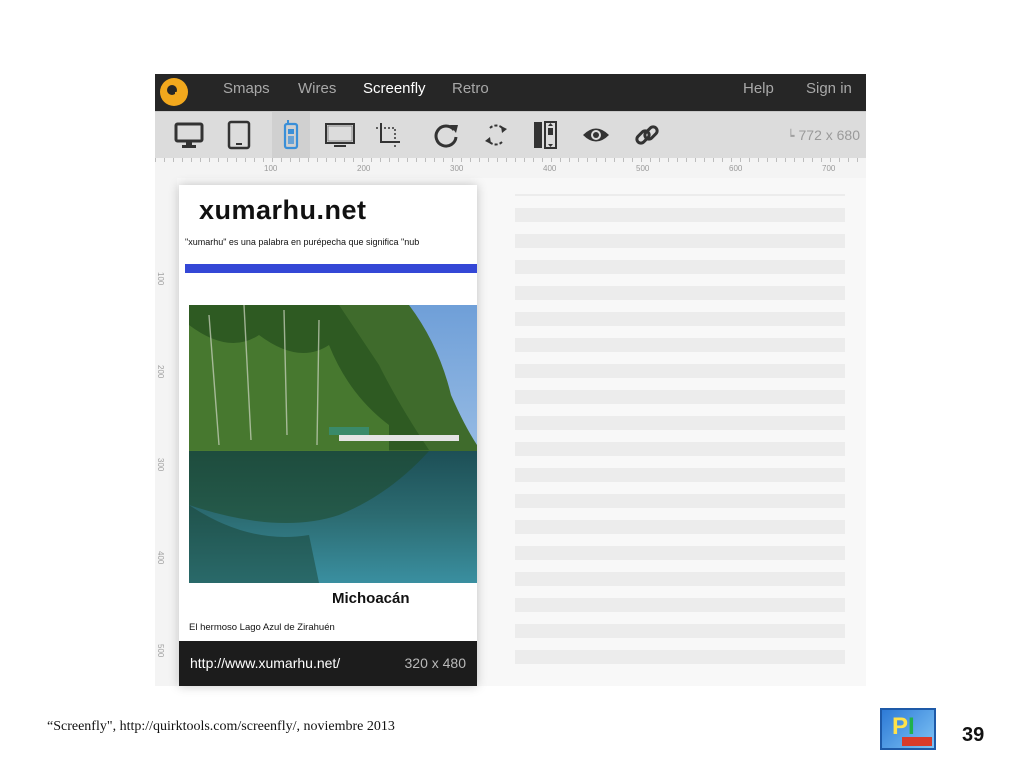  Describe the element at coordinates (394, 92) in the screenshot. I see `nav-screenfly: Screenfly` at that location.